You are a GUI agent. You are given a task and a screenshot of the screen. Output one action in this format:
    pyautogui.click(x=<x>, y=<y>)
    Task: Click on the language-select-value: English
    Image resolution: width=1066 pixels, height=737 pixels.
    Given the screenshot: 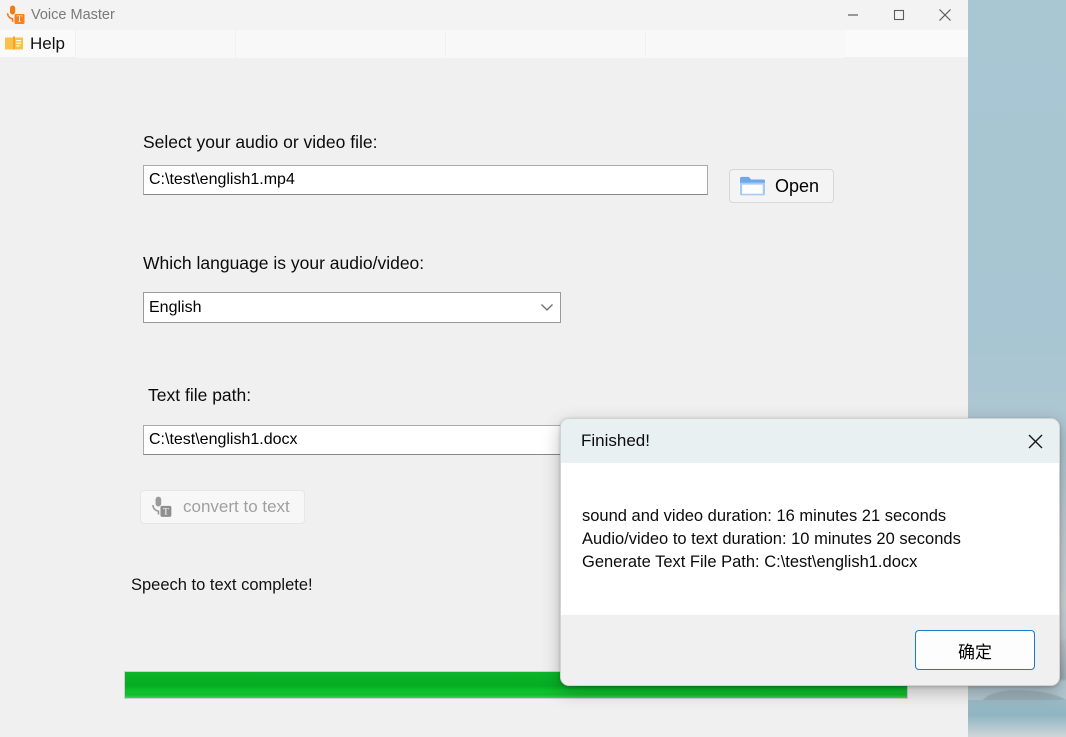 What is the action you would take?
    pyautogui.click(x=175, y=307)
    